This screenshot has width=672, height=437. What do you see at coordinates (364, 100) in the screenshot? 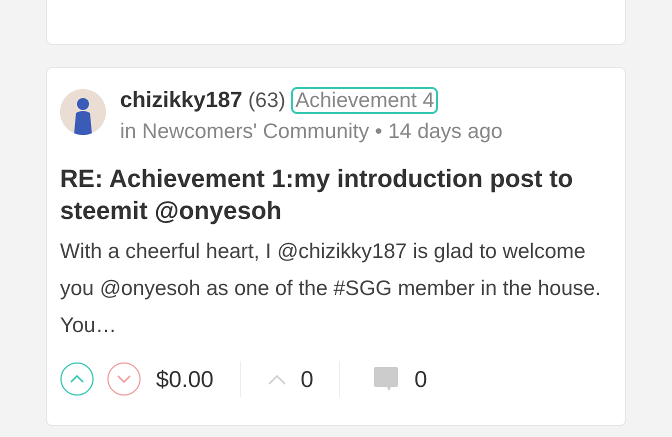
I see `tag-link: Achievement 4` at bounding box center [364, 100].